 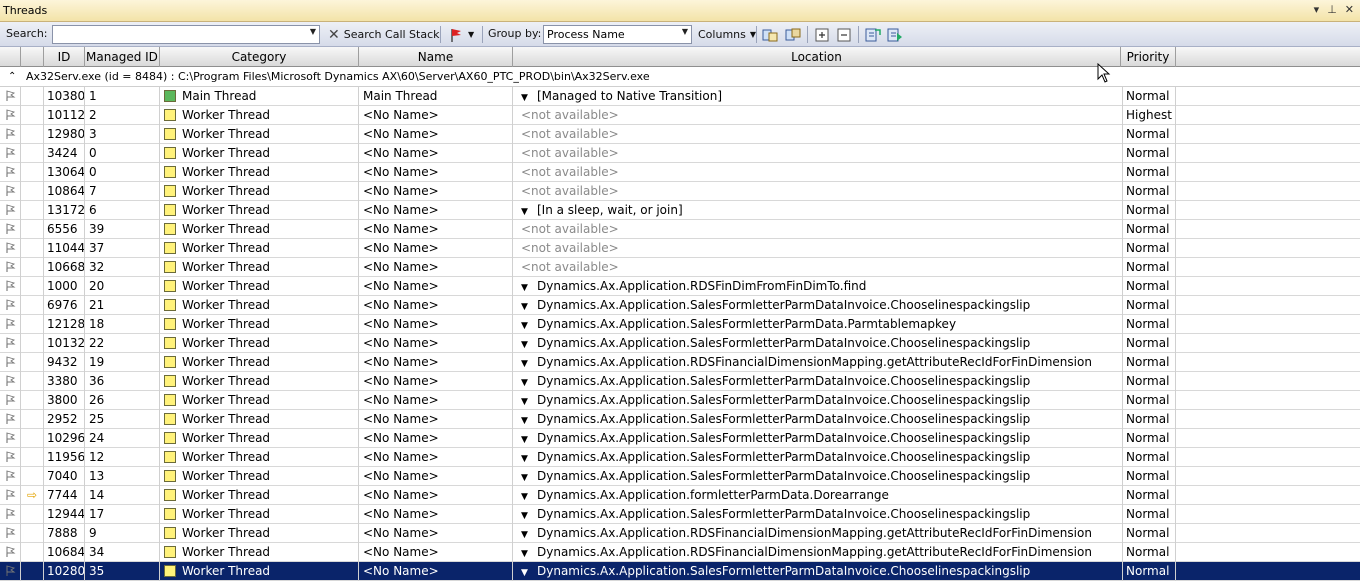 What do you see at coordinates (32, 57) in the screenshot?
I see `header-current` at bounding box center [32, 57].